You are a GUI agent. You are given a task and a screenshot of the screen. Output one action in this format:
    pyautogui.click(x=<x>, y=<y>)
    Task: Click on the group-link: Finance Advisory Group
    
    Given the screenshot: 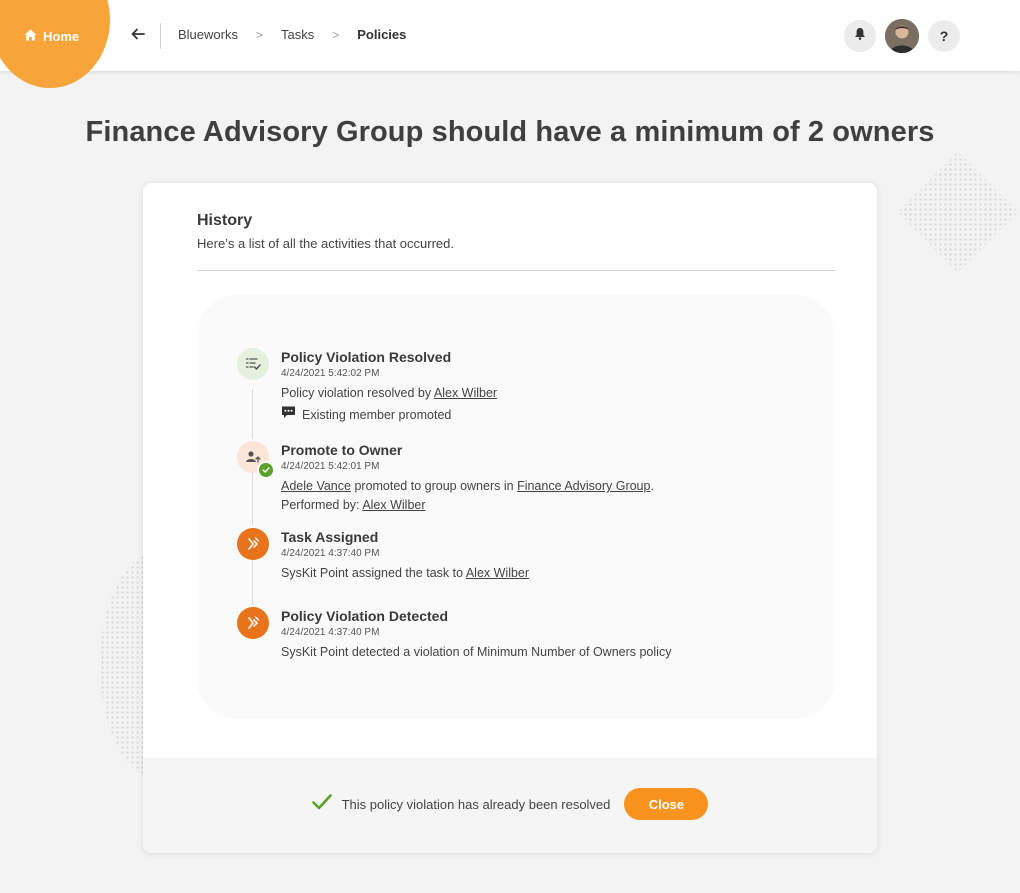 What is the action you would take?
    pyautogui.click(x=583, y=486)
    